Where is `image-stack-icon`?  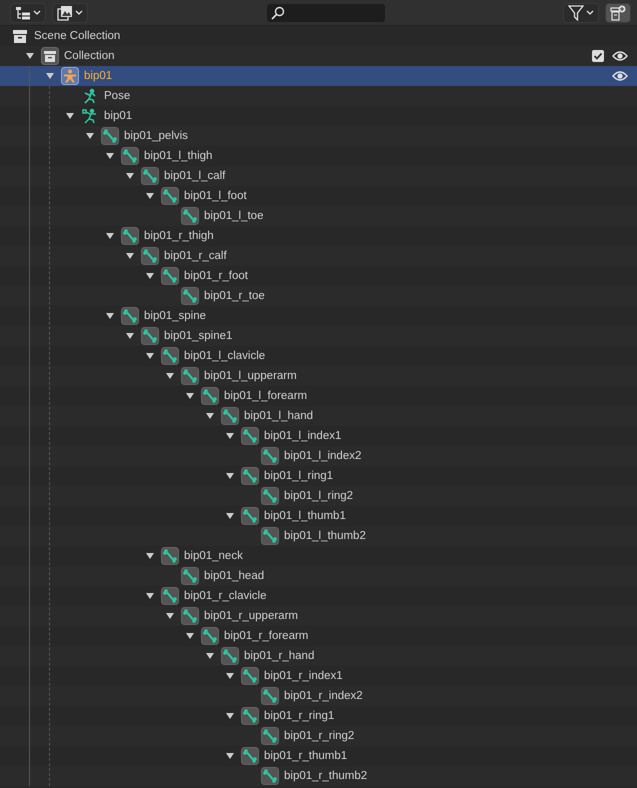 image-stack-icon is located at coordinates (65, 12).